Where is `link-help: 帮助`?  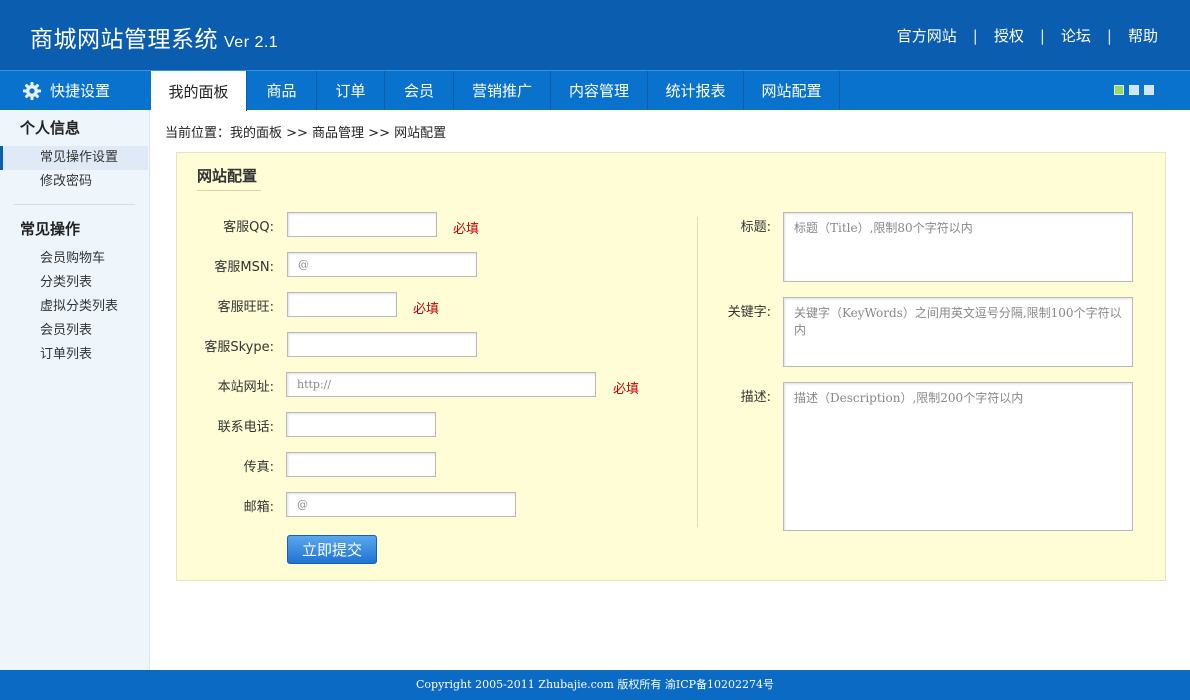 link-help: 帮助 is located at coordinates (1143, 35).